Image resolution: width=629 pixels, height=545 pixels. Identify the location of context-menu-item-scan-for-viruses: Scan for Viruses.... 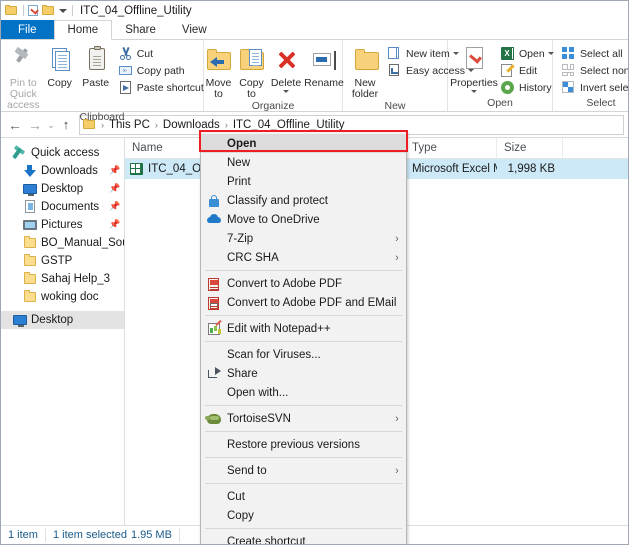
(303, 354).